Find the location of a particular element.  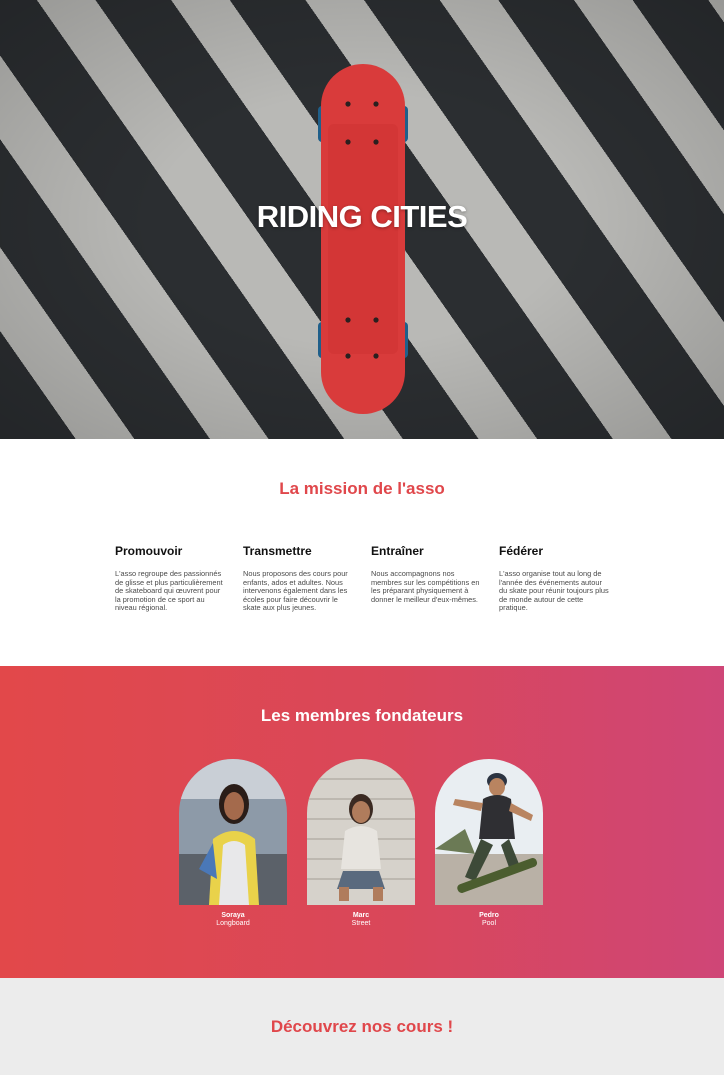

member-card-soraya: Soraya Longboard is located at coordinates (233, 843).